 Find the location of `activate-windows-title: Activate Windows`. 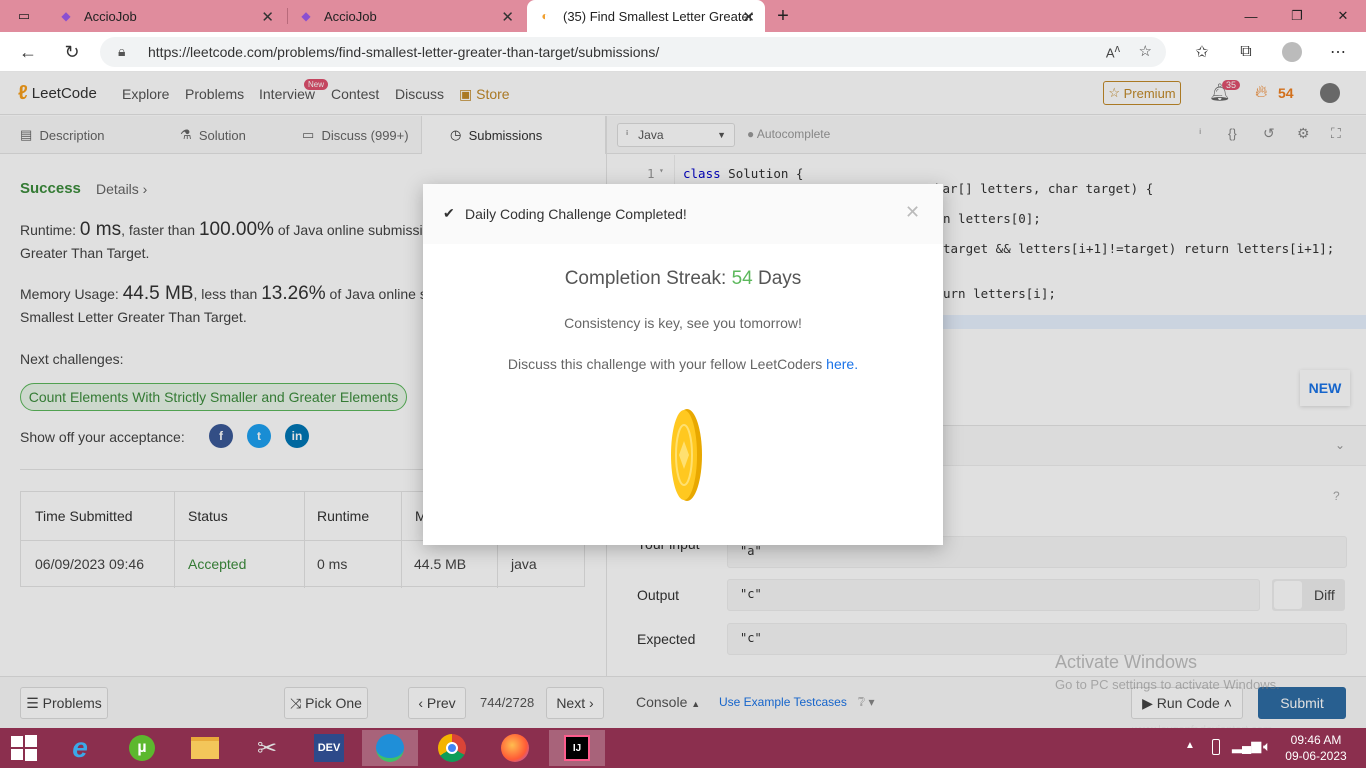

activate-windows-title: Activate Windows is located at coordinates (1126, 662).